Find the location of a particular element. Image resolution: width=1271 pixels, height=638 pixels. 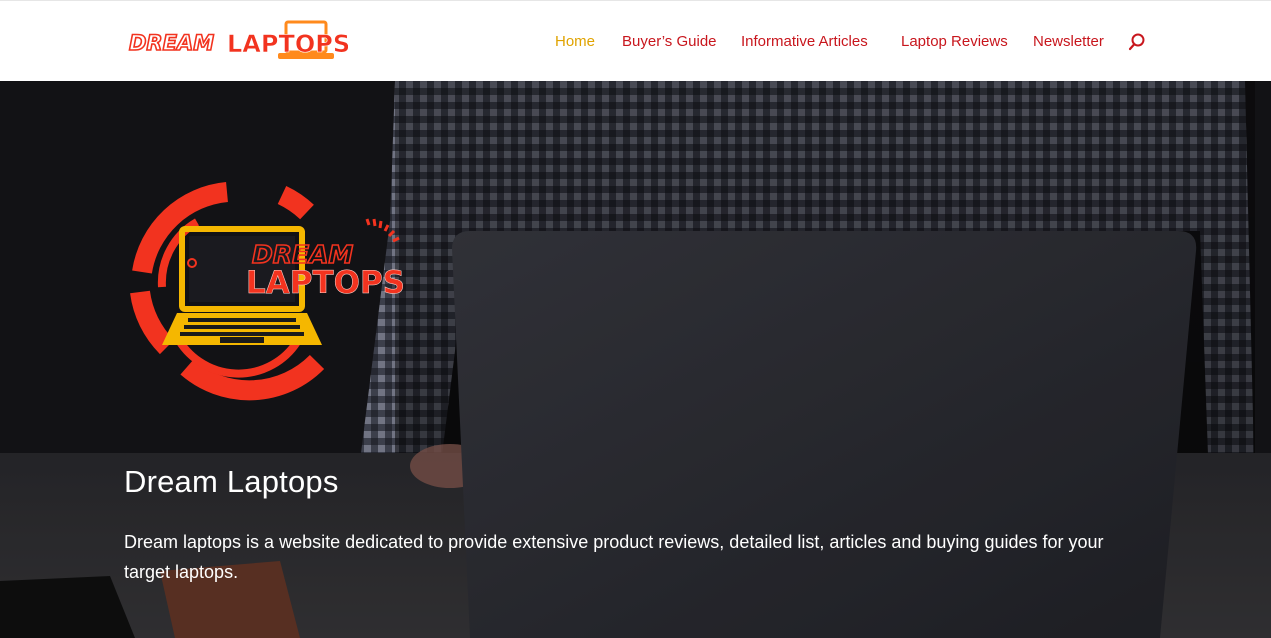

logo-dream-text: DREAM is located at coordinates (171, 43).